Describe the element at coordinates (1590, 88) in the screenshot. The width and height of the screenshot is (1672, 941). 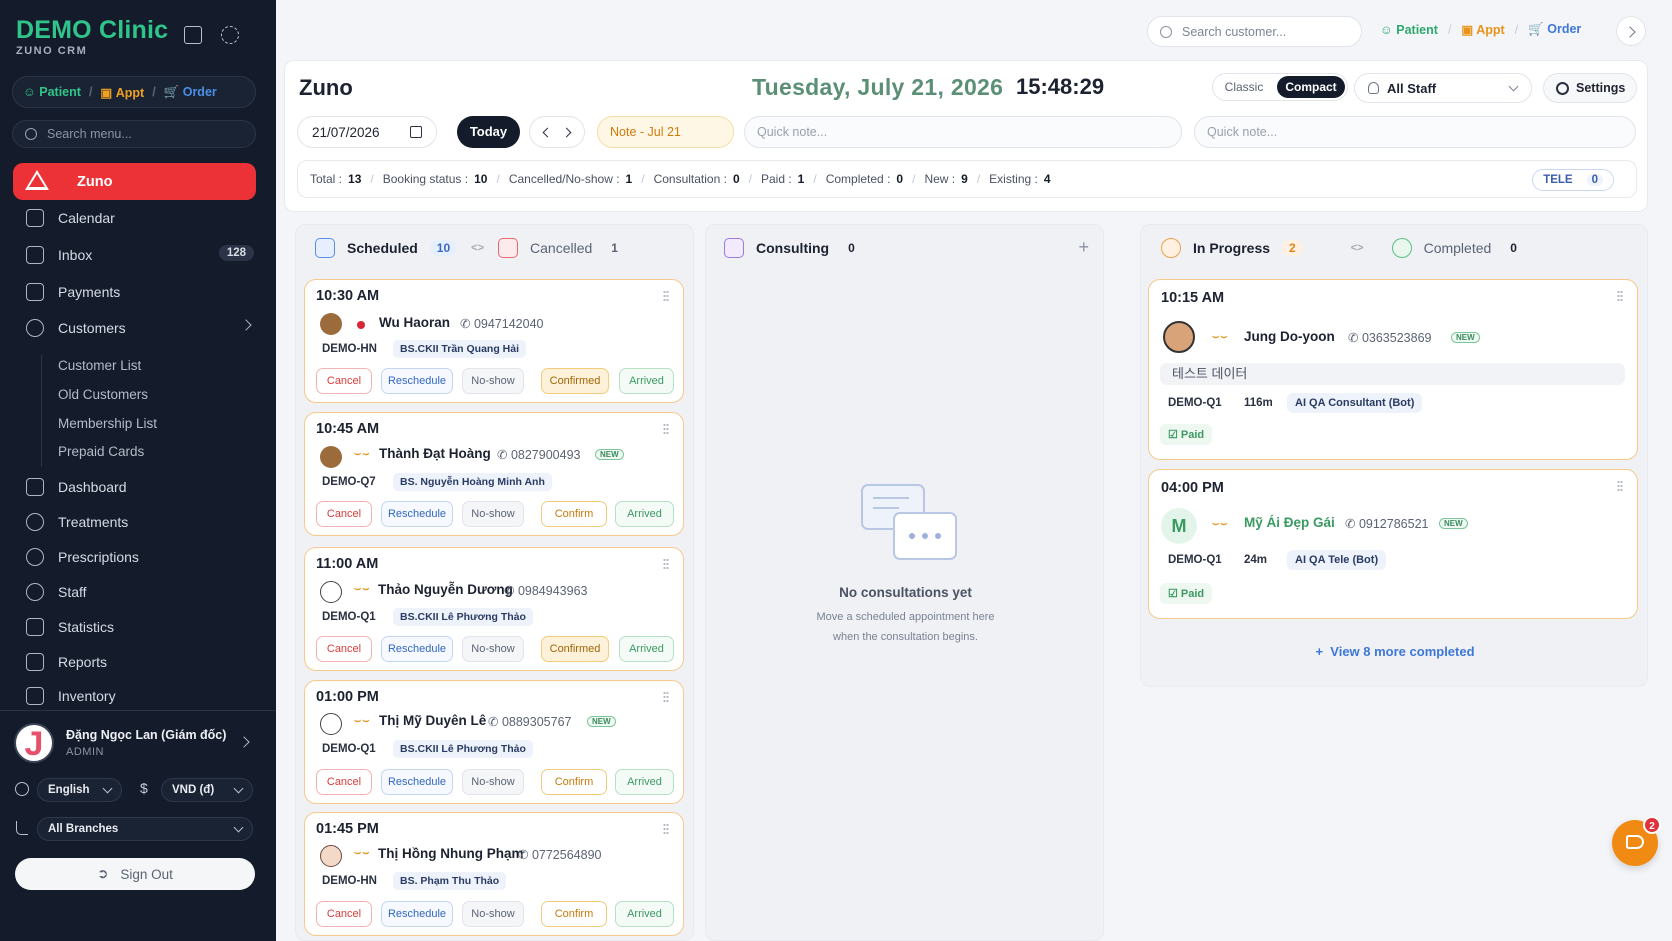
I see `settings-button: Settings` at that location.